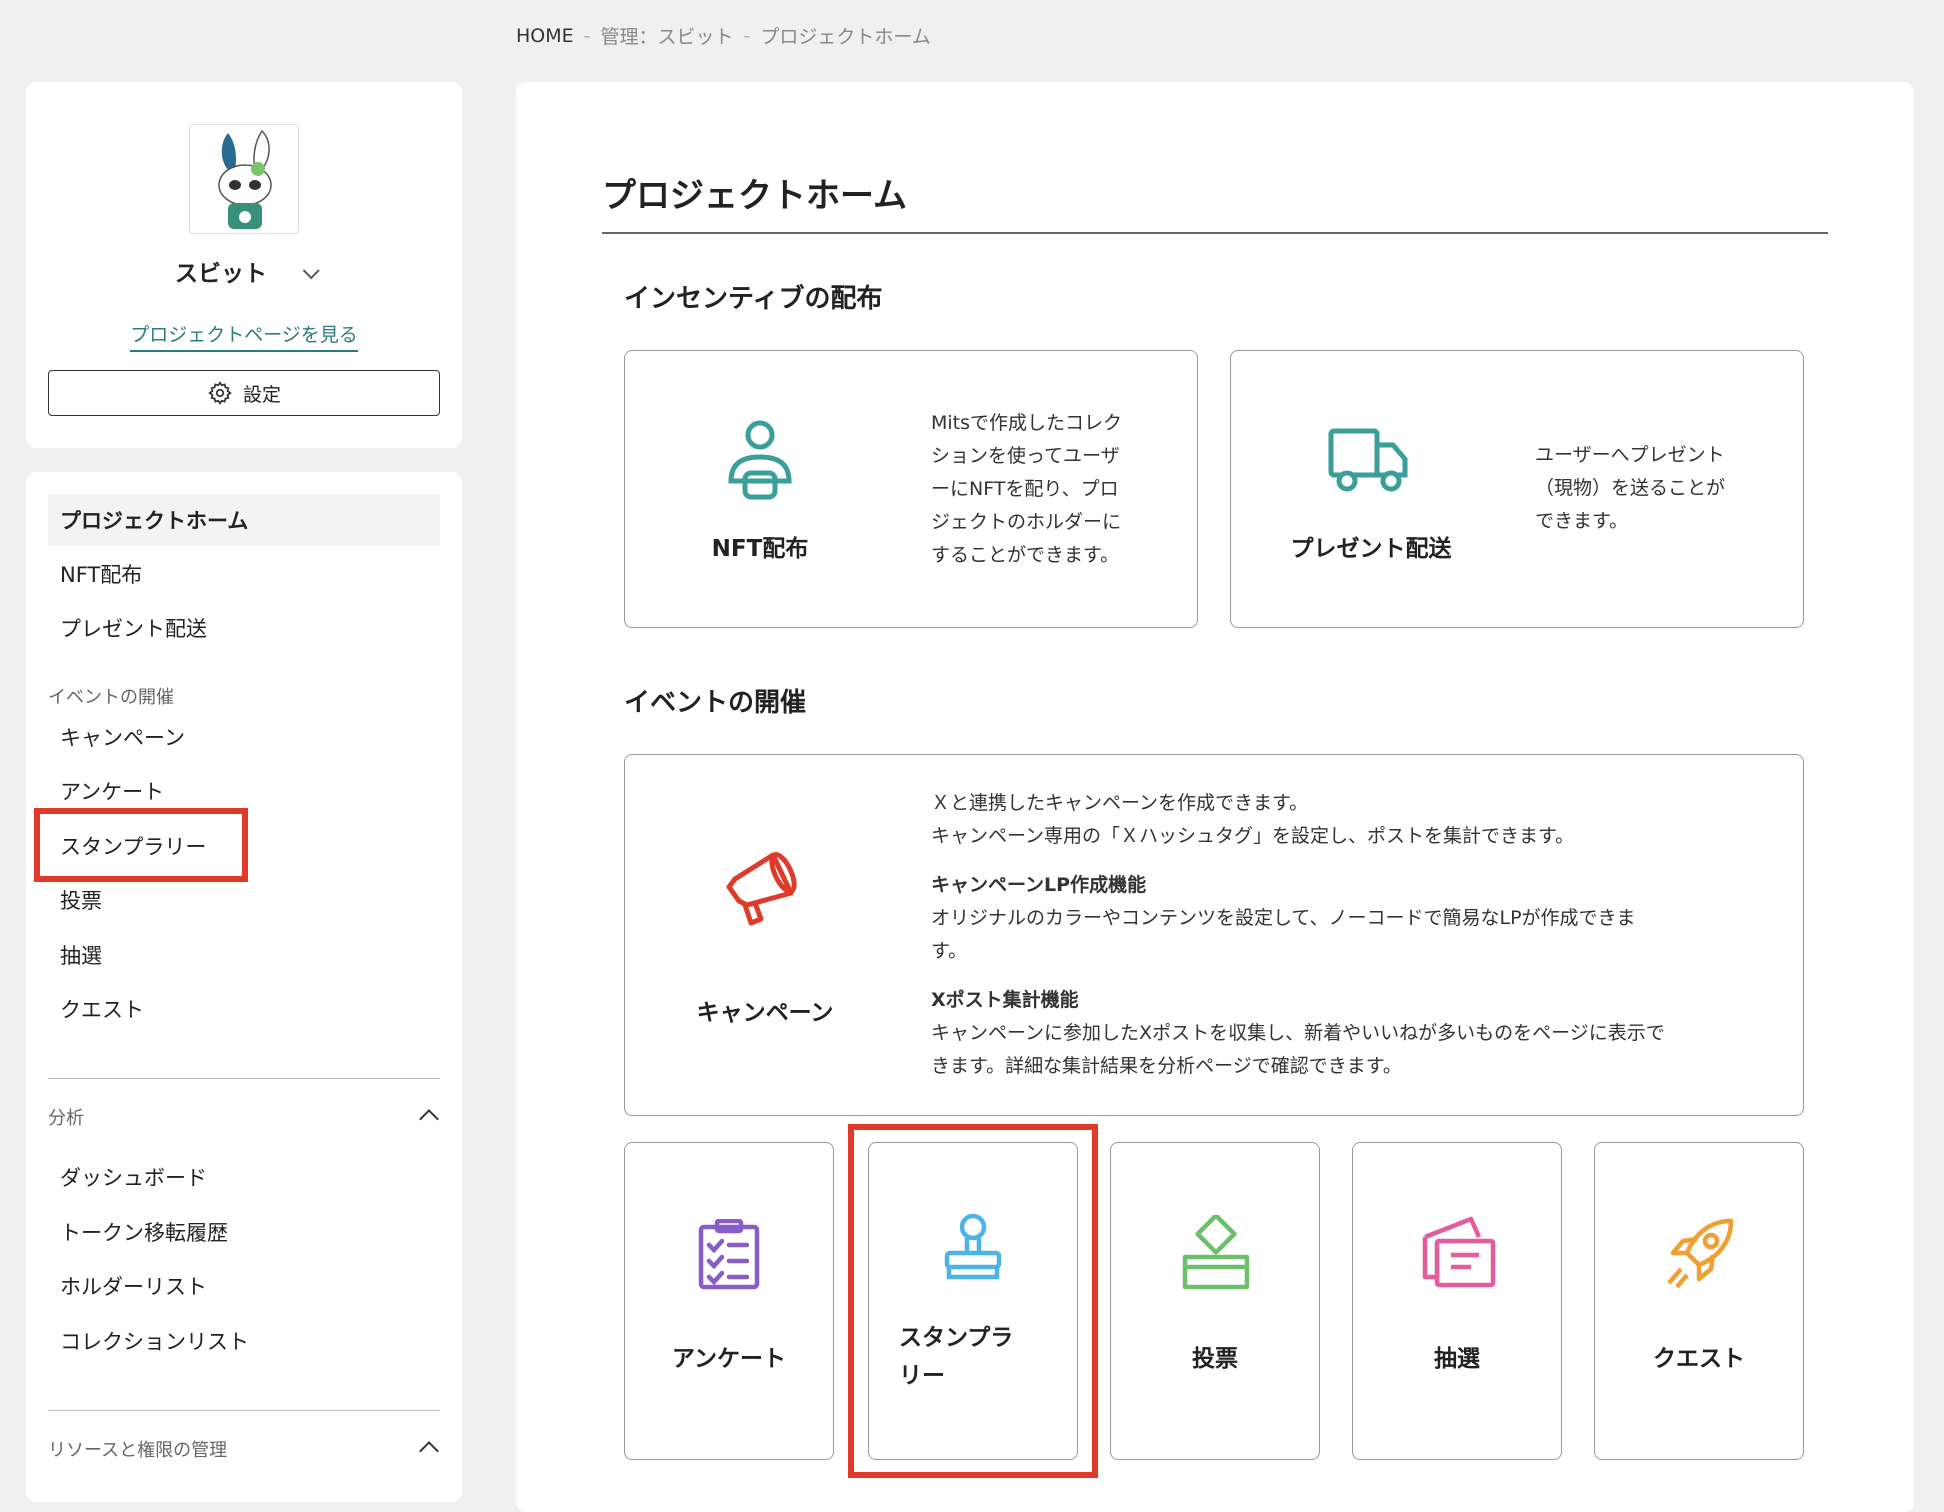 The width and height of the screenshot is (1944, 1512). Describe the element at coordinates (1215, 233) in the screenshot. I see `title-divider` at that location.